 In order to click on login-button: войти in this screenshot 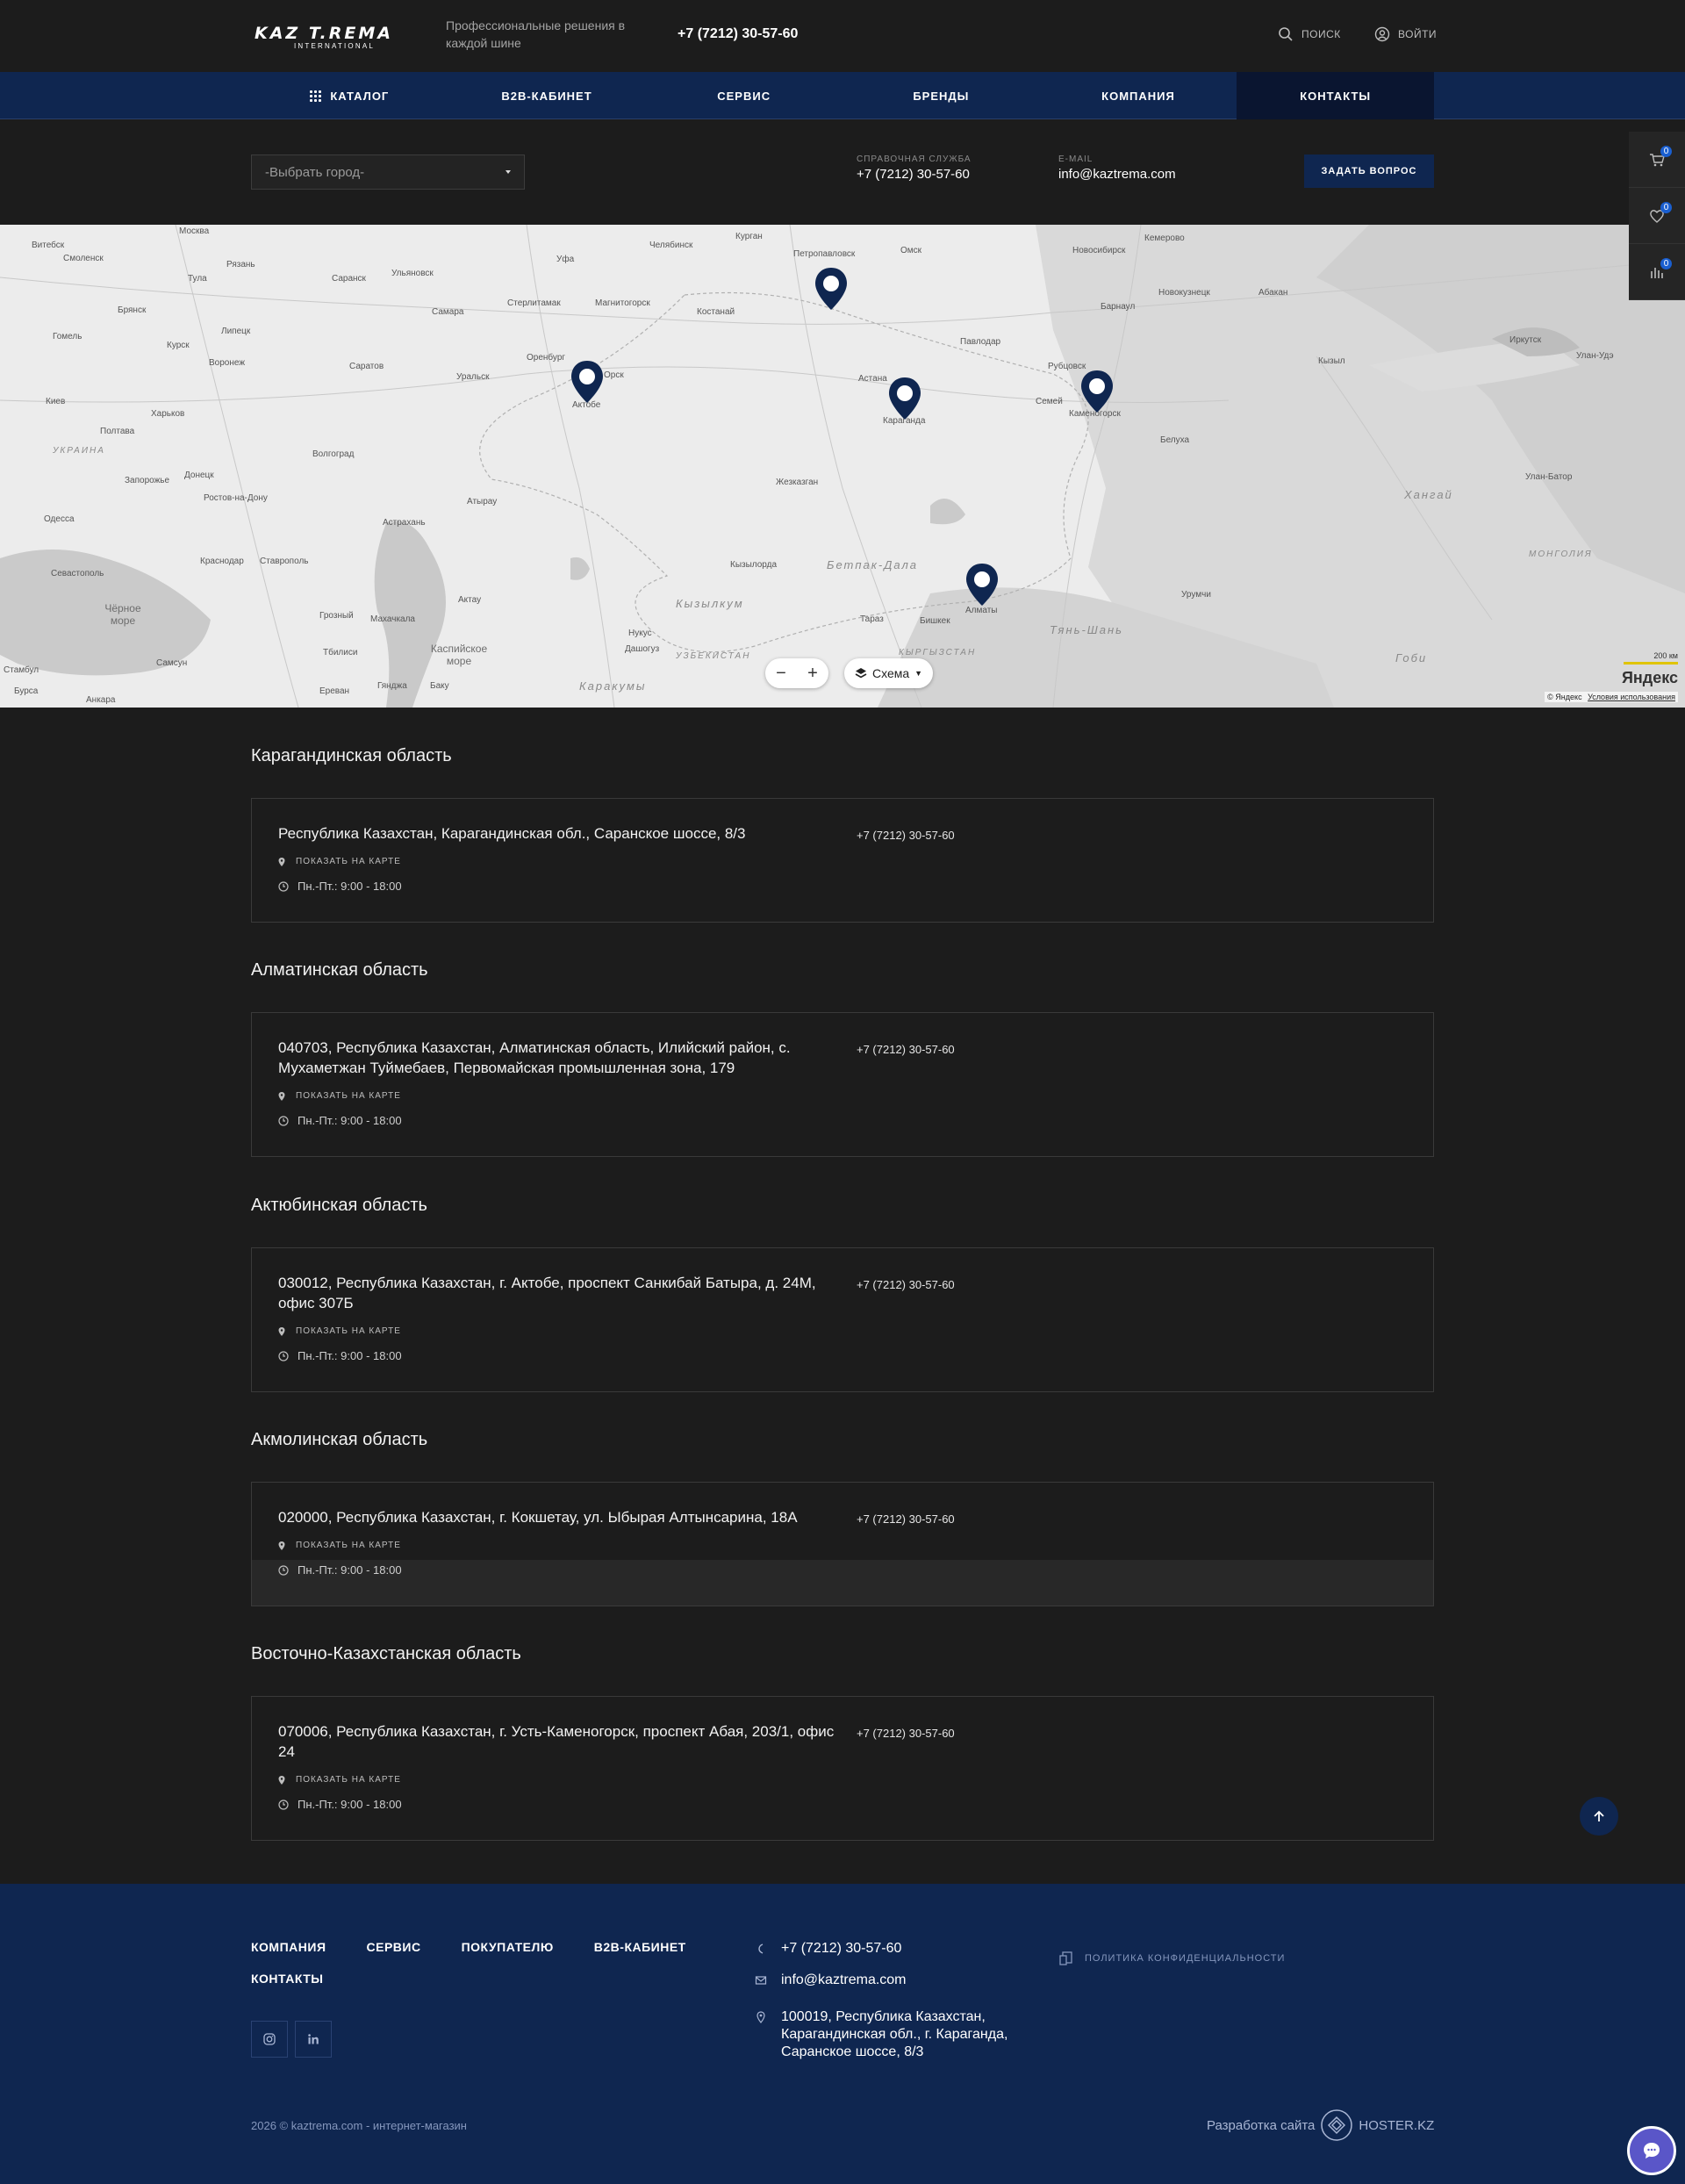, I will do `click(1405, 34)`.